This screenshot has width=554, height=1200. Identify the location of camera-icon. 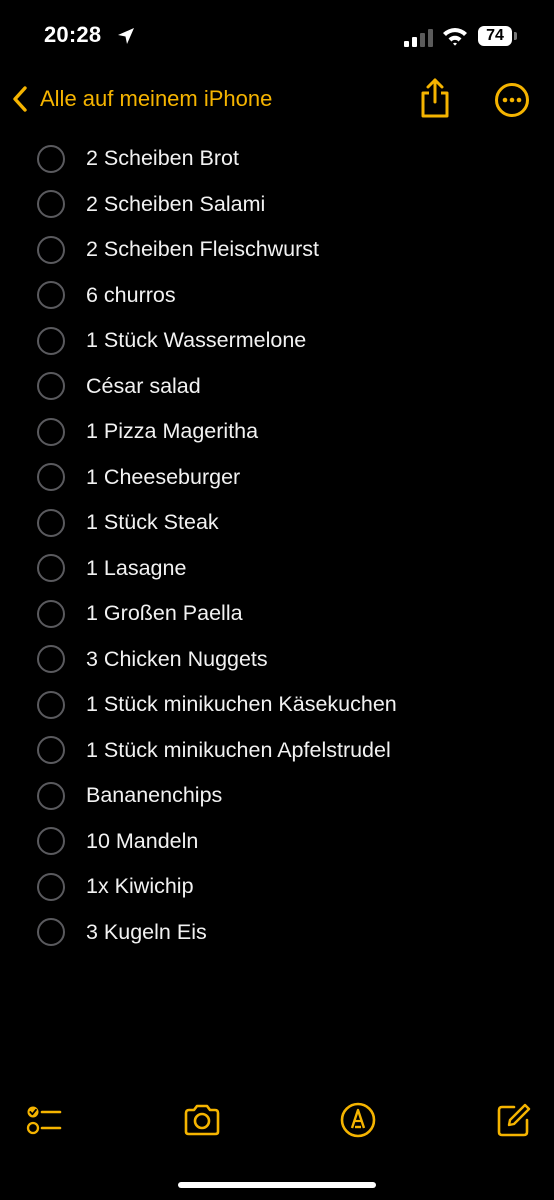
(202, 1120).